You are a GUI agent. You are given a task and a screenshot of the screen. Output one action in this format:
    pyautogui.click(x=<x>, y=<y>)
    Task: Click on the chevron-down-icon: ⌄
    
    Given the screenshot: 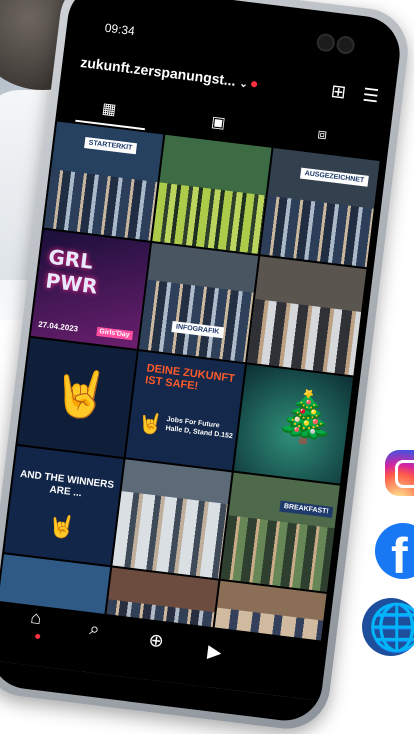 What is the action you would take?
    pyautogui.click(x=243, y=84)
    